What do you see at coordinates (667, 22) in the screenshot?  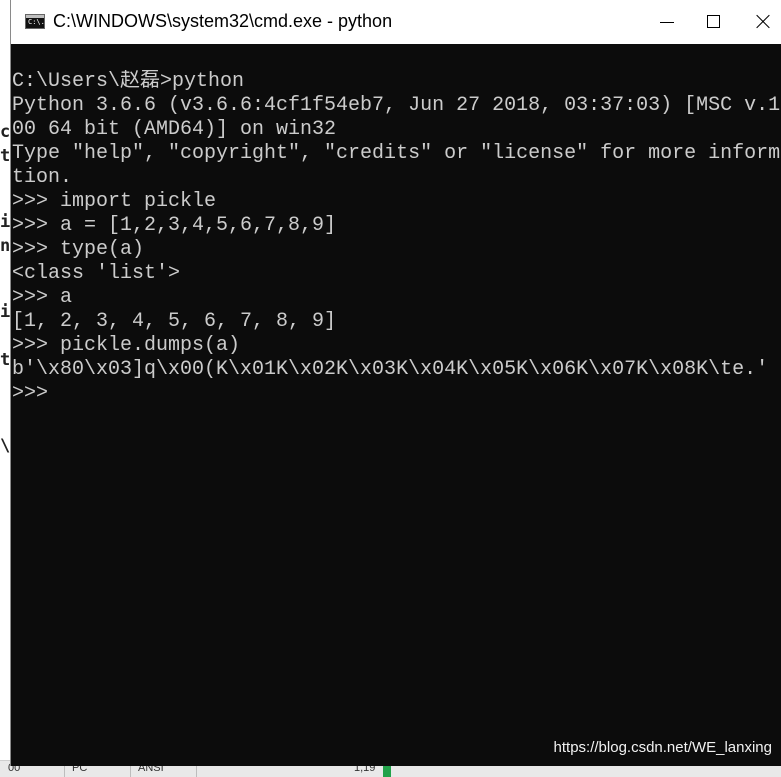 I see `minimize-button` at bounding box center [667, 22].